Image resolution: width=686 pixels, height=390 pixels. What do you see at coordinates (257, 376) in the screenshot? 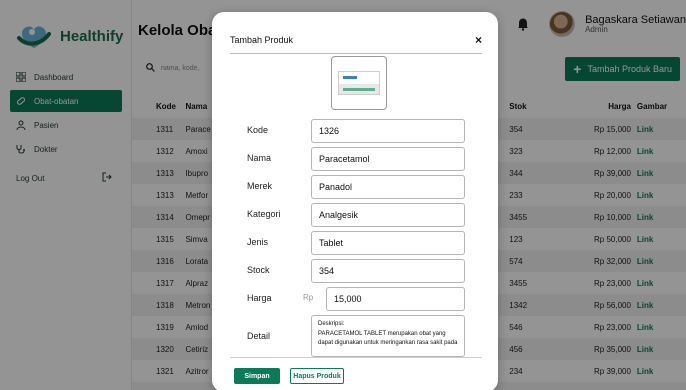
I see `save-button: Simpan` at bounding box center [257, 376].